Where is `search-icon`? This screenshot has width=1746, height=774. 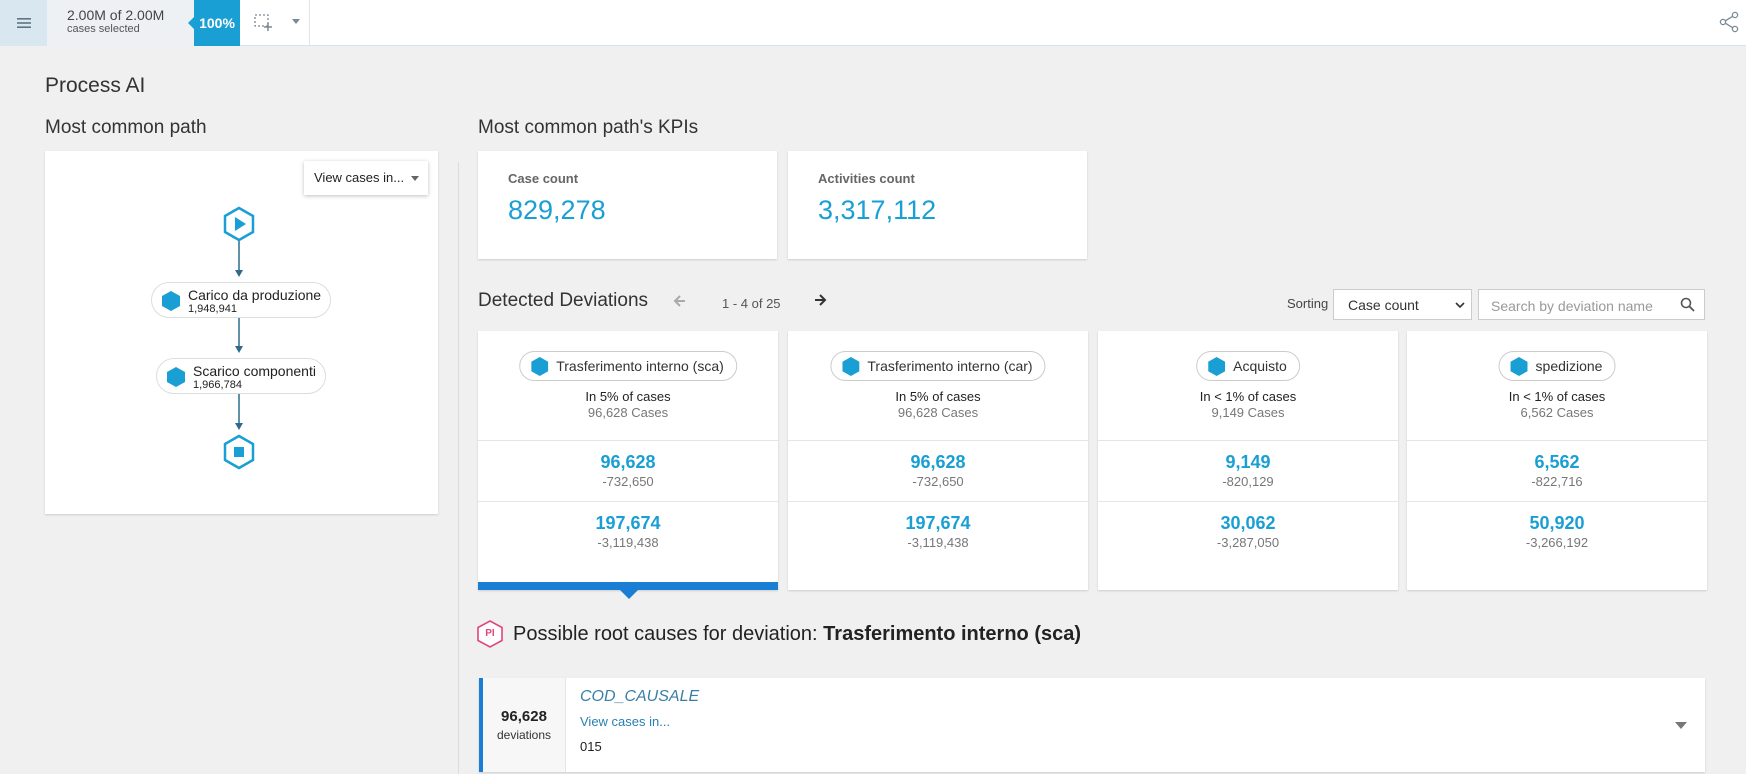 search-icon is located at coordinates (1687, 304).